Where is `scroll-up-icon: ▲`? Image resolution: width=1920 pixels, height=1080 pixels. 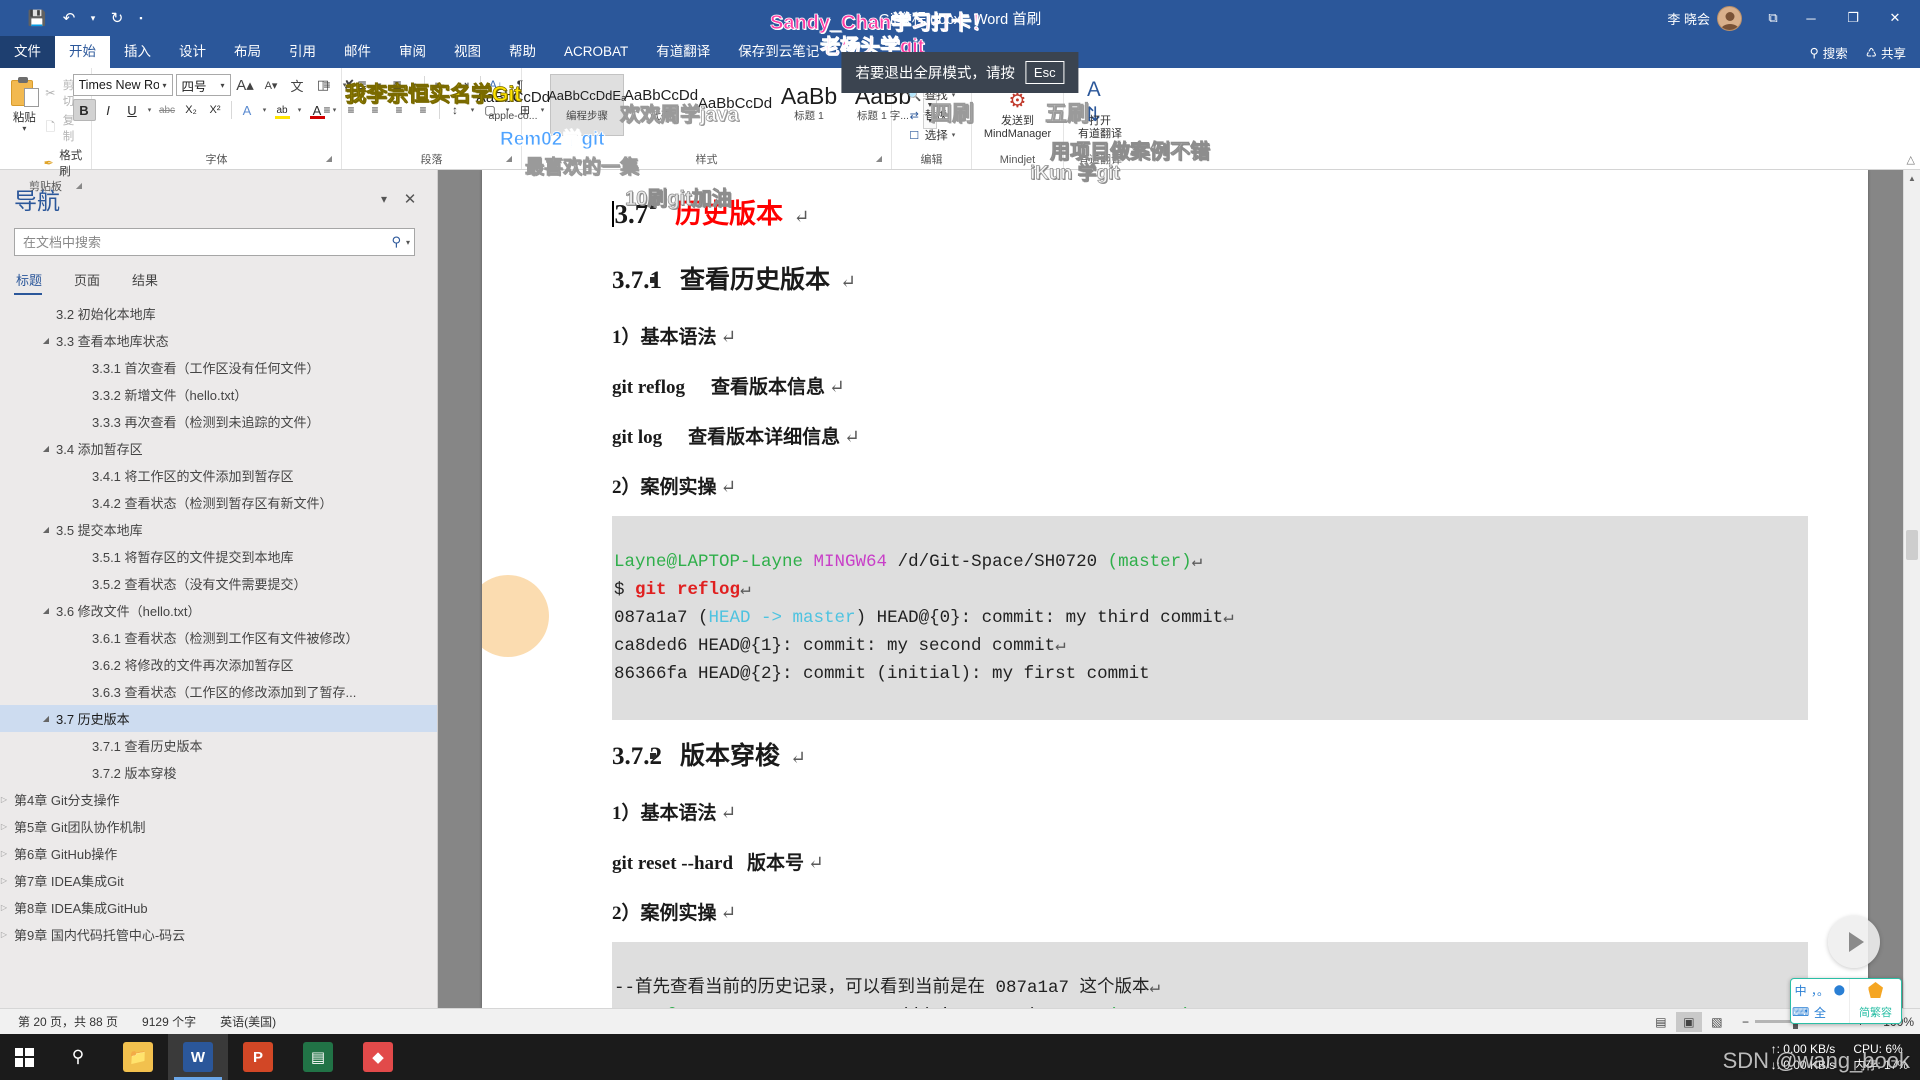
scroll-up-icon: ▲ is located at coordinates (1912, 178).